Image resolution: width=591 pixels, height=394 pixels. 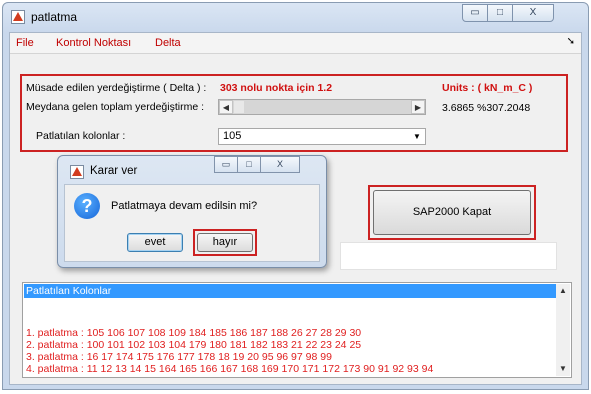 I want to click on dialog-maximize-button: □, so click(x=249, y=164).